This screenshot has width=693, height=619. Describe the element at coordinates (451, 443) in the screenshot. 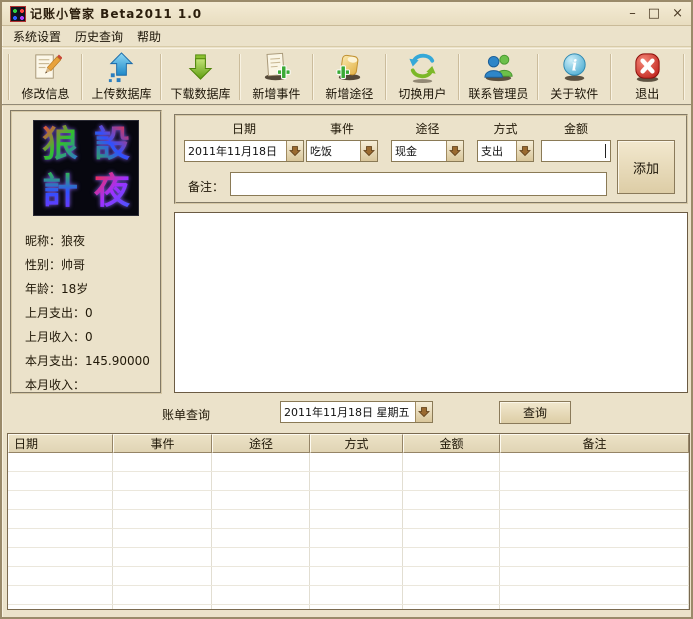

I see `header-amount: 金额` at that location.